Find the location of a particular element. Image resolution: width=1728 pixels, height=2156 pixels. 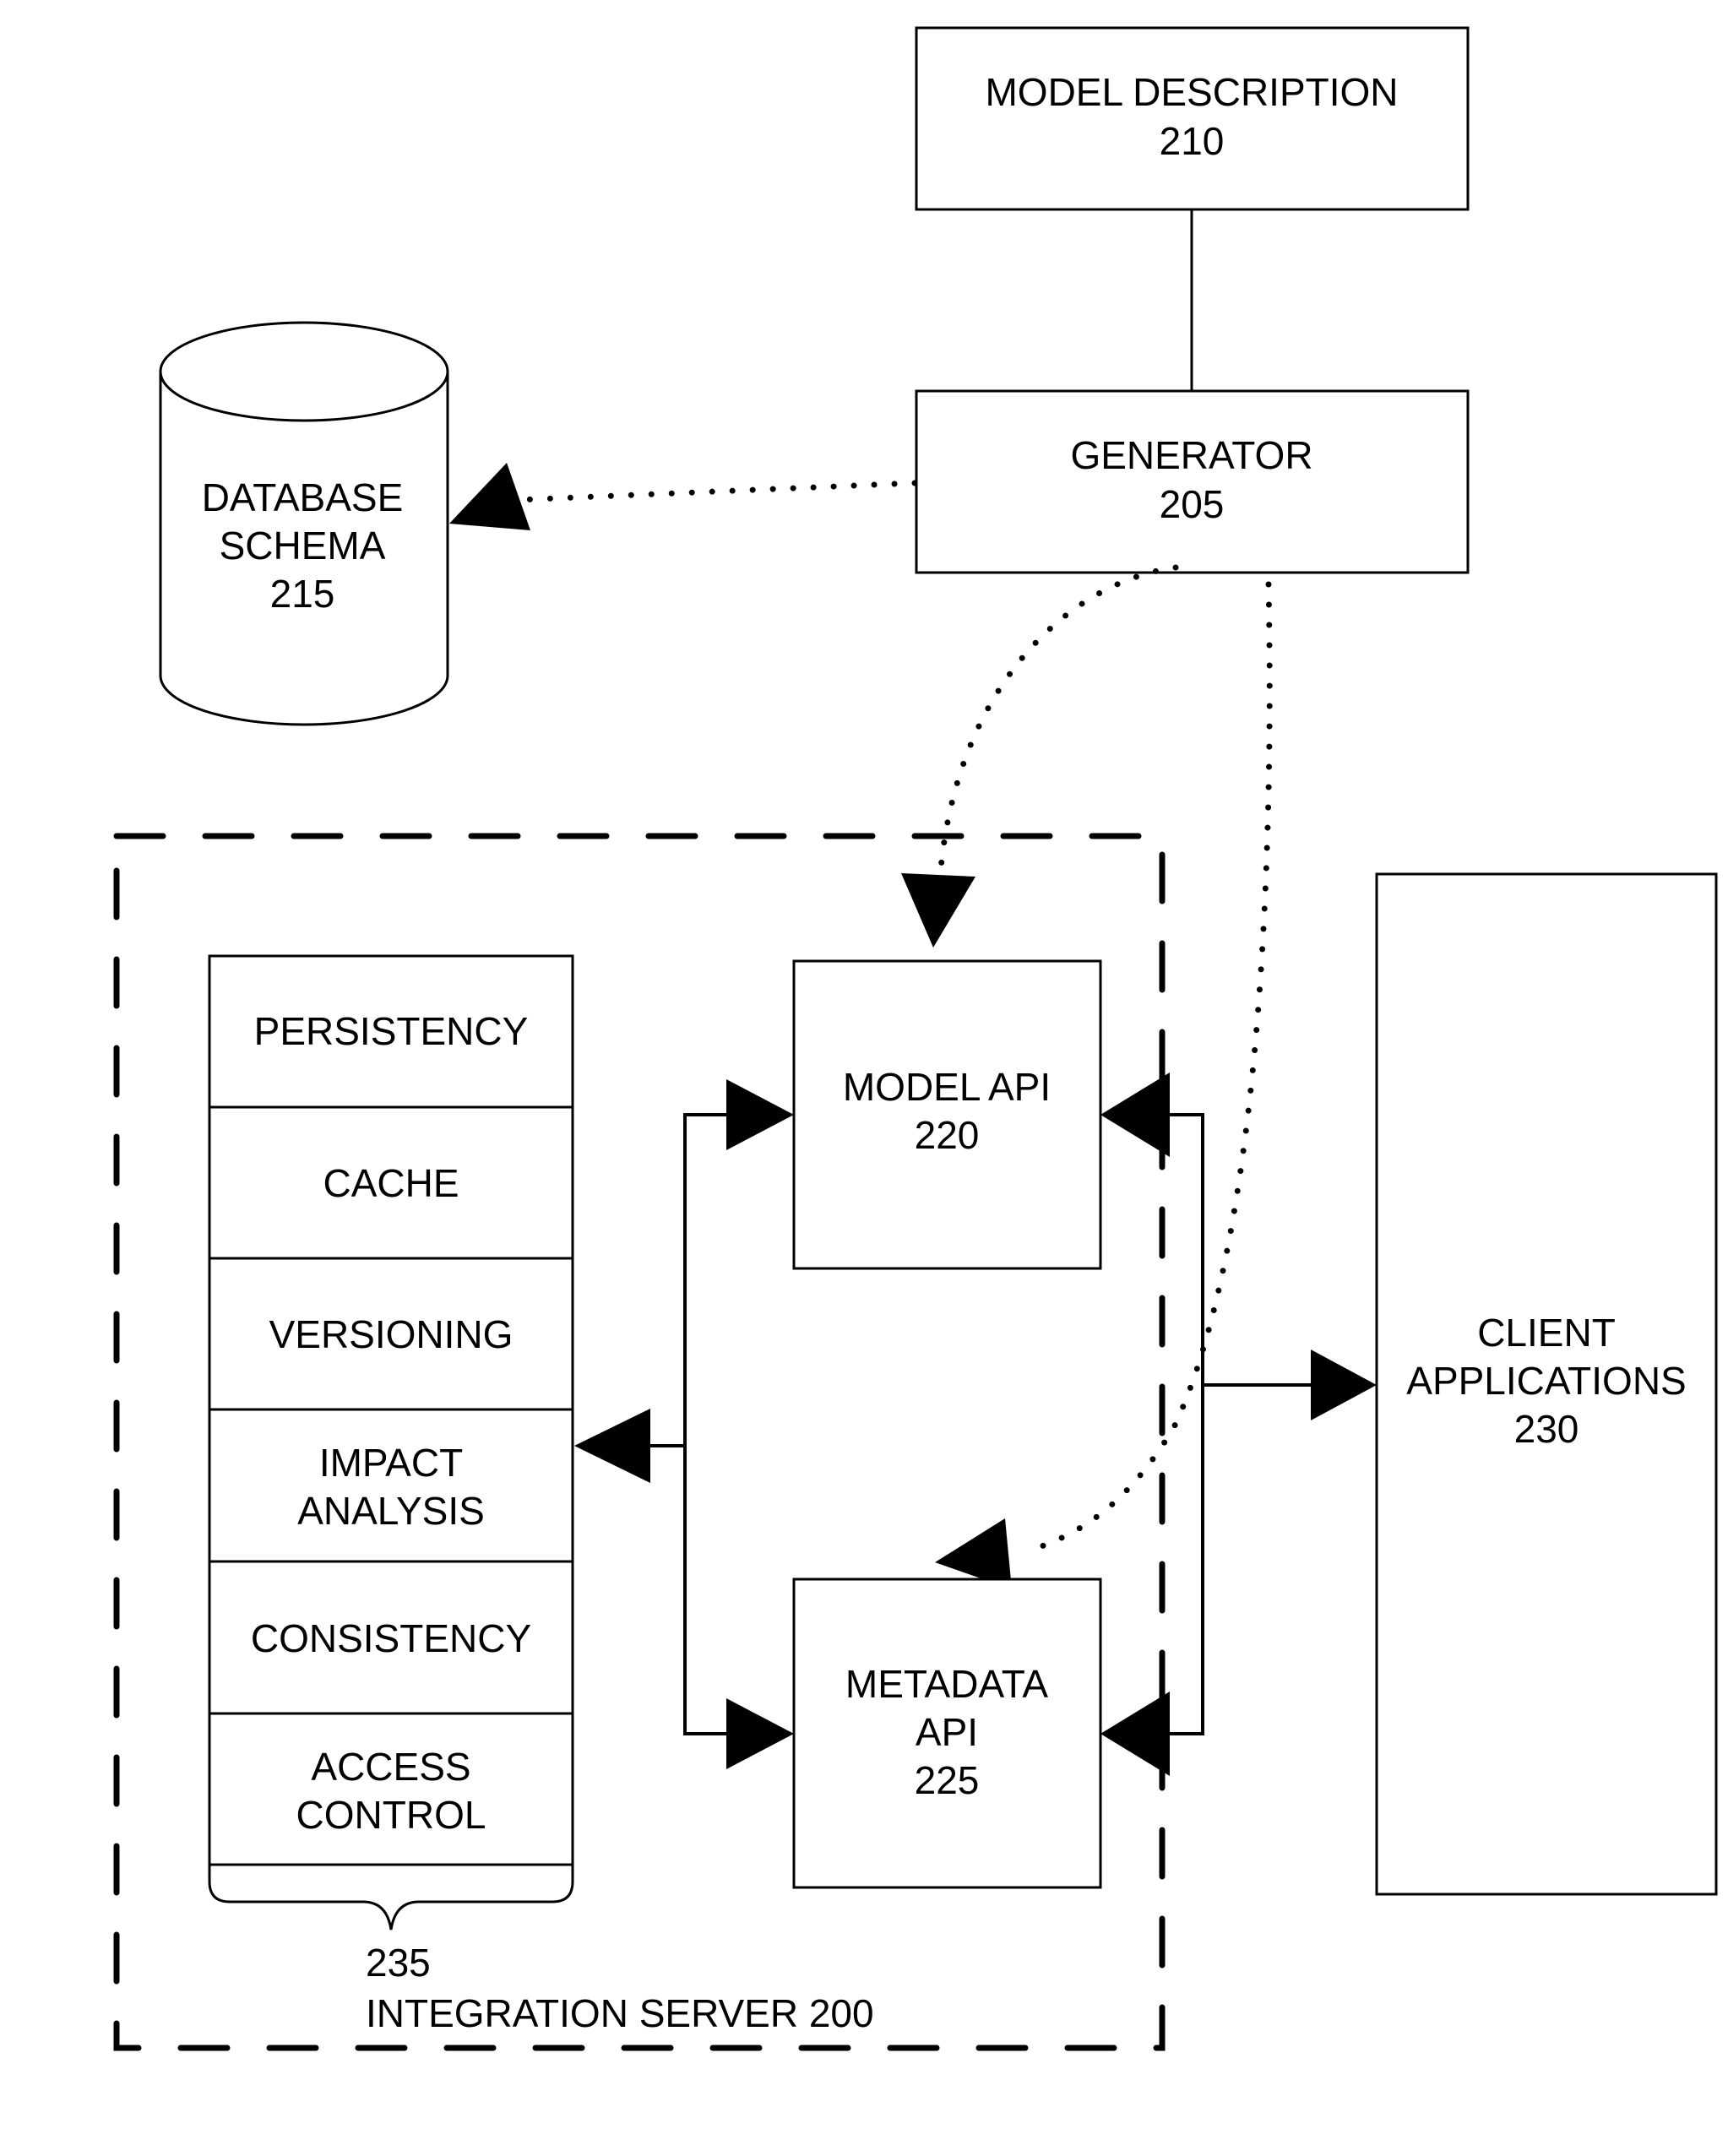

stack-item-cache: CACHE is located at coordinates (391, 1183).